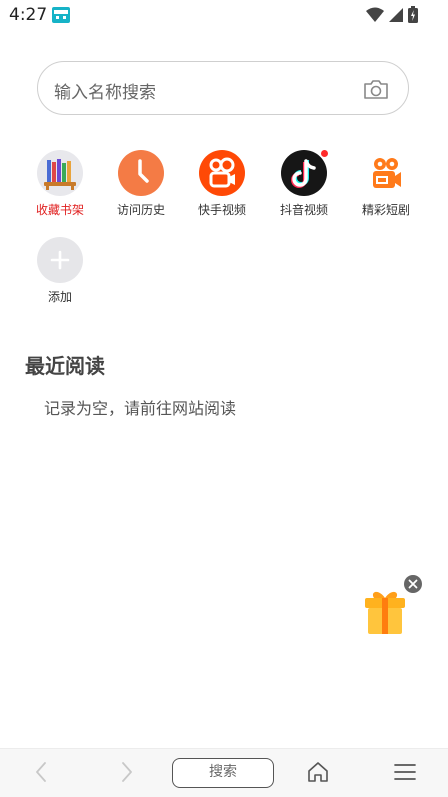  Describe the element at coordinates (28, 15) in the screenshot. I see `status-time: 4:27` at that location.